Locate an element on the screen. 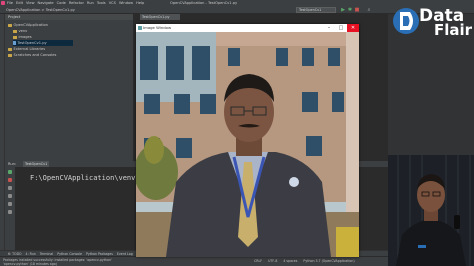  menu-file: File is located at coordinates (10, 3).